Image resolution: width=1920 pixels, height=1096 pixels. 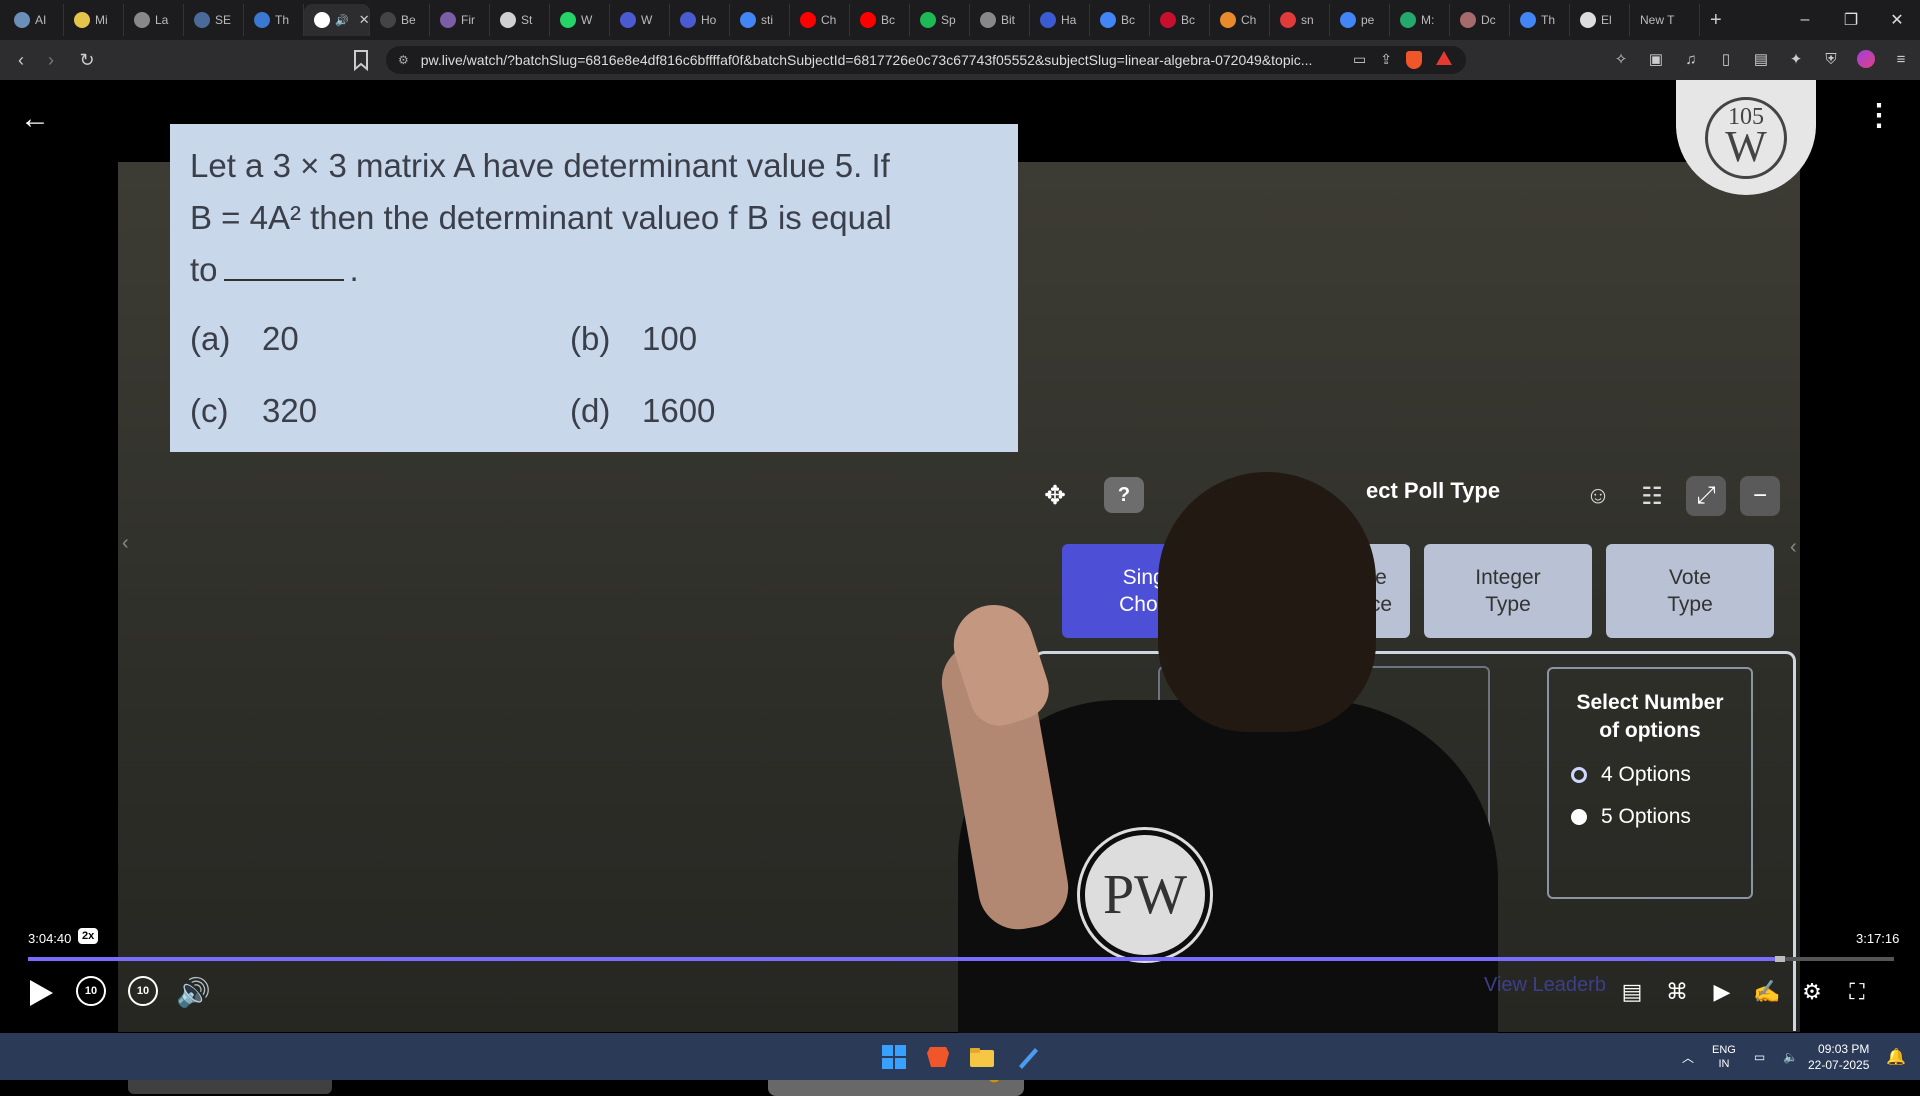 I want to click on tab: SE, so click(x=214, y=20).